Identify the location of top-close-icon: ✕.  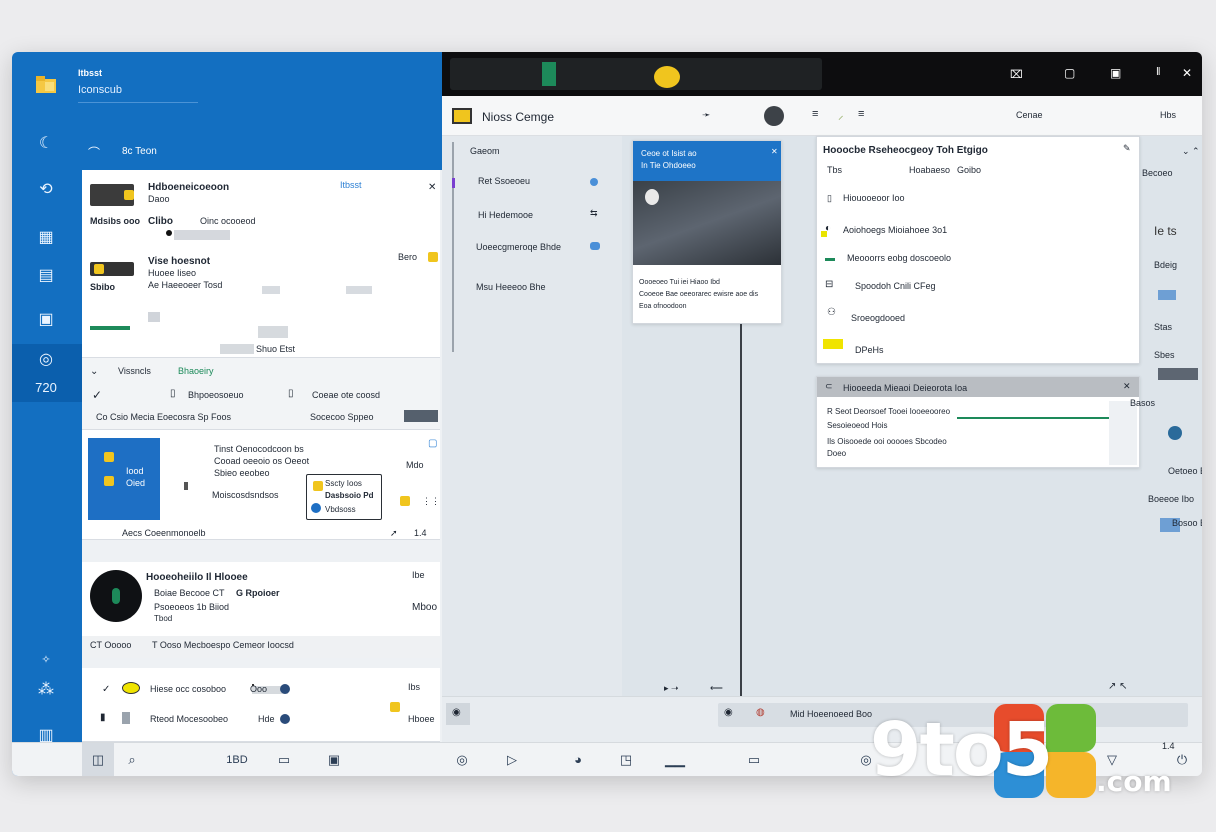
(1187, 73).